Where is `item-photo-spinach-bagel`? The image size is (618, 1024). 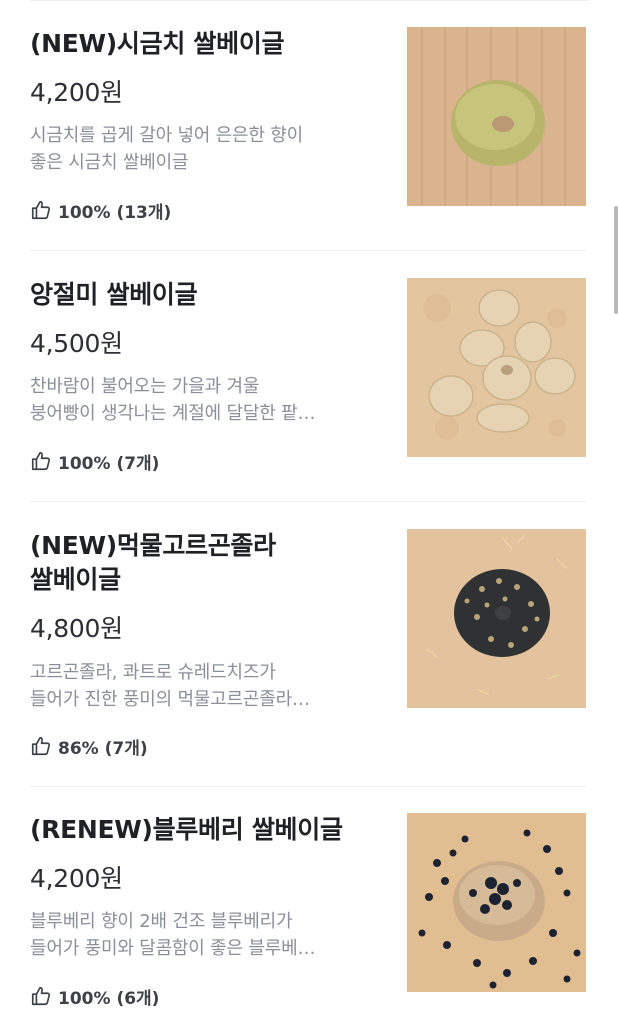
item-photo-spinach-bagel is located at coordinates (496, 116).